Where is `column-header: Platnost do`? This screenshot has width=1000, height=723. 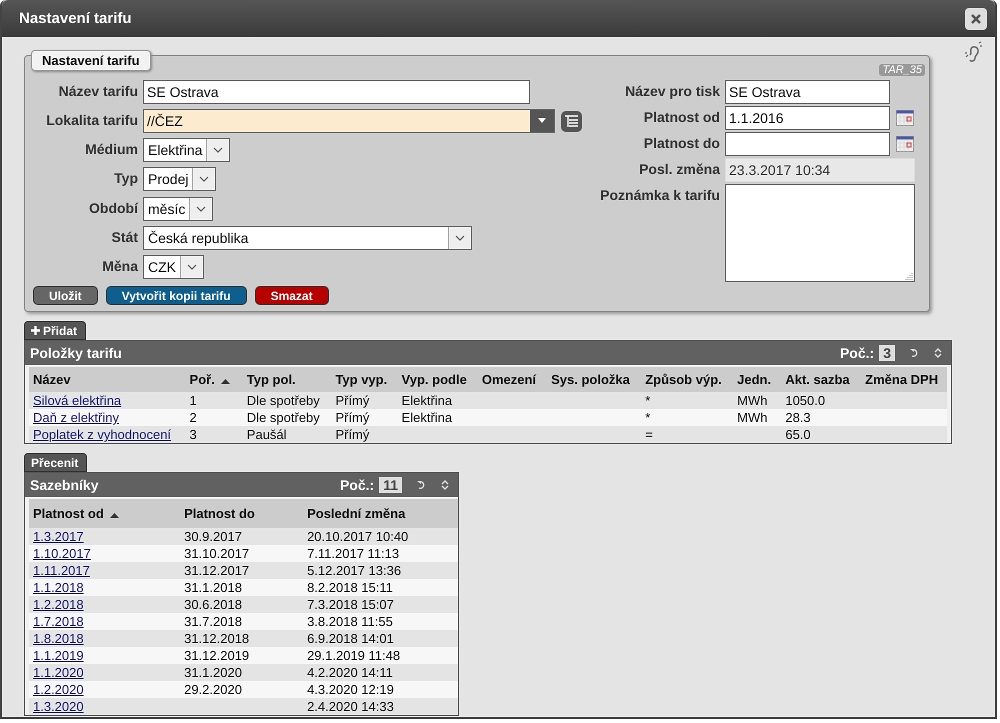
column-header: Platnost do is located at coordinates (242, 513).